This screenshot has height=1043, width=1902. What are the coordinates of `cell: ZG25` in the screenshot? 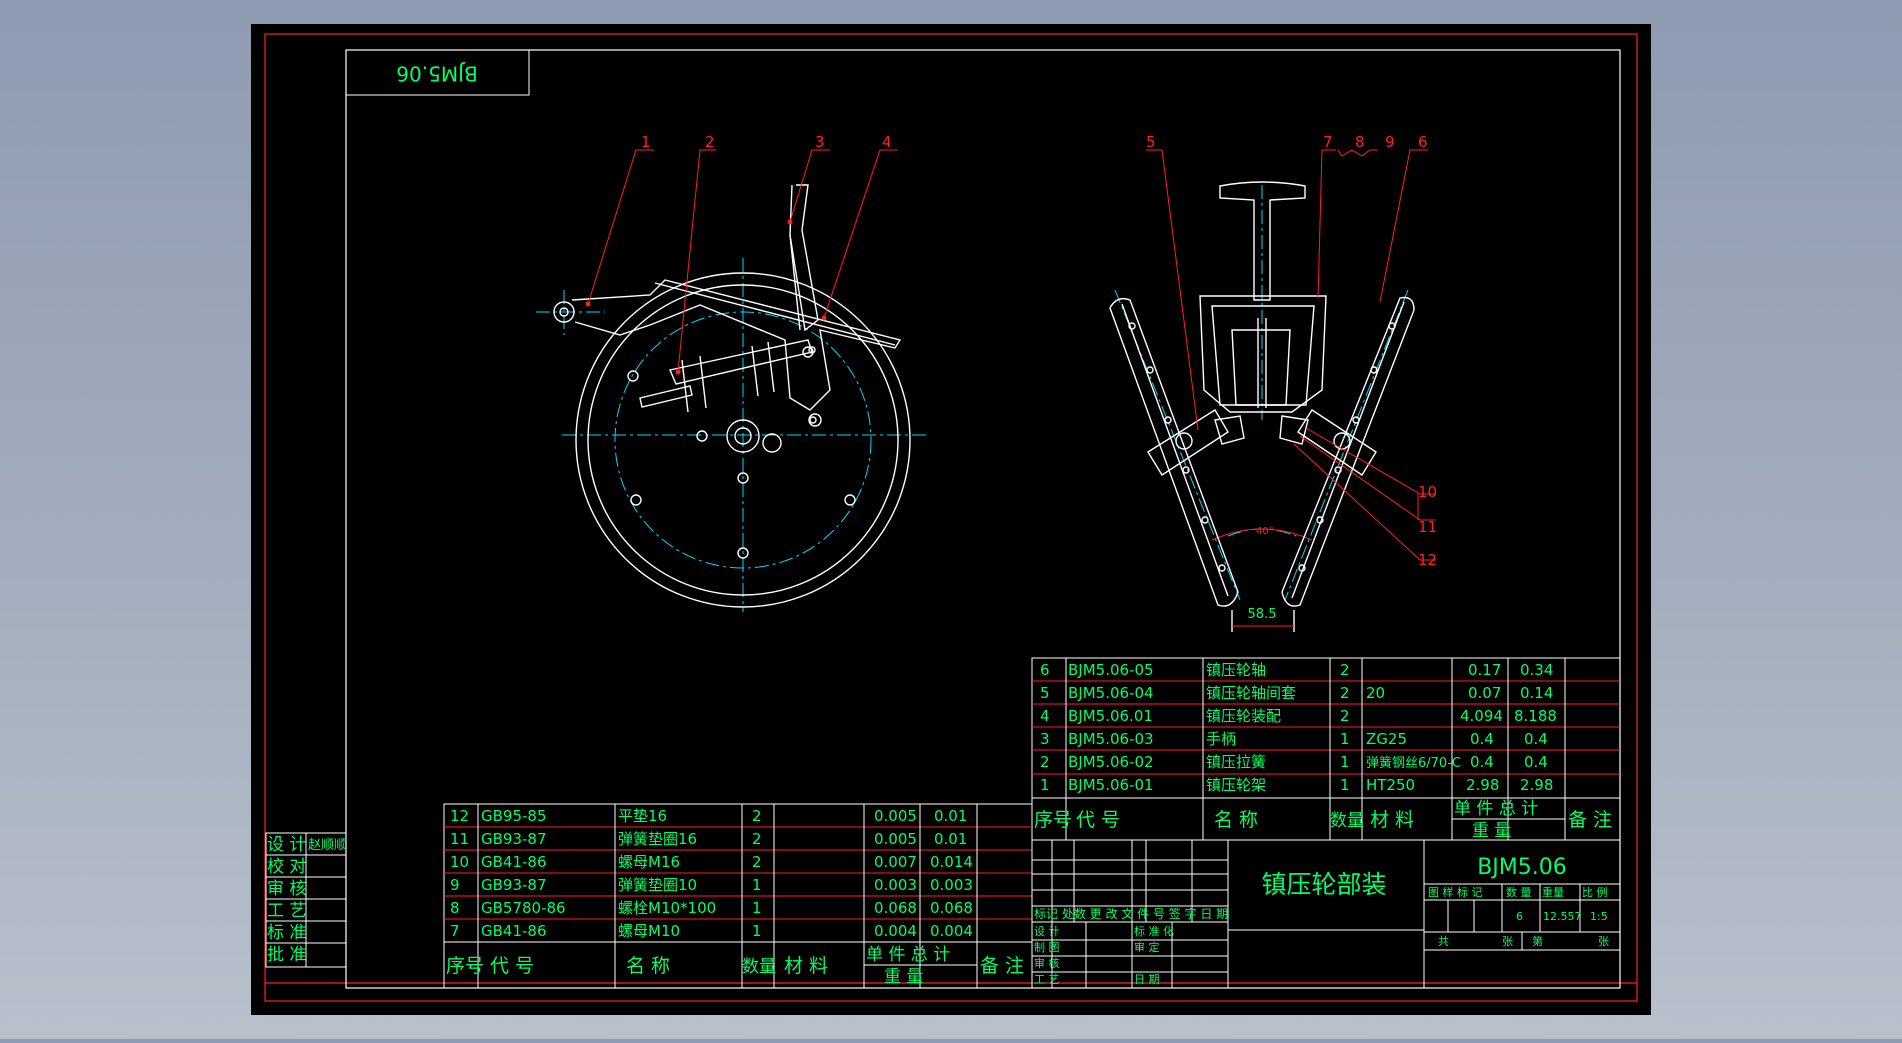 It's located at (1386, 739).